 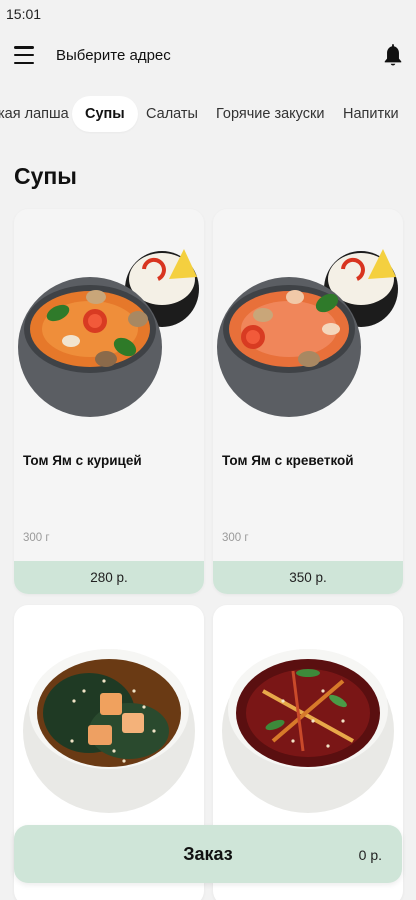 I want to click on status-time: 15:01, so click(x=24, y=14).